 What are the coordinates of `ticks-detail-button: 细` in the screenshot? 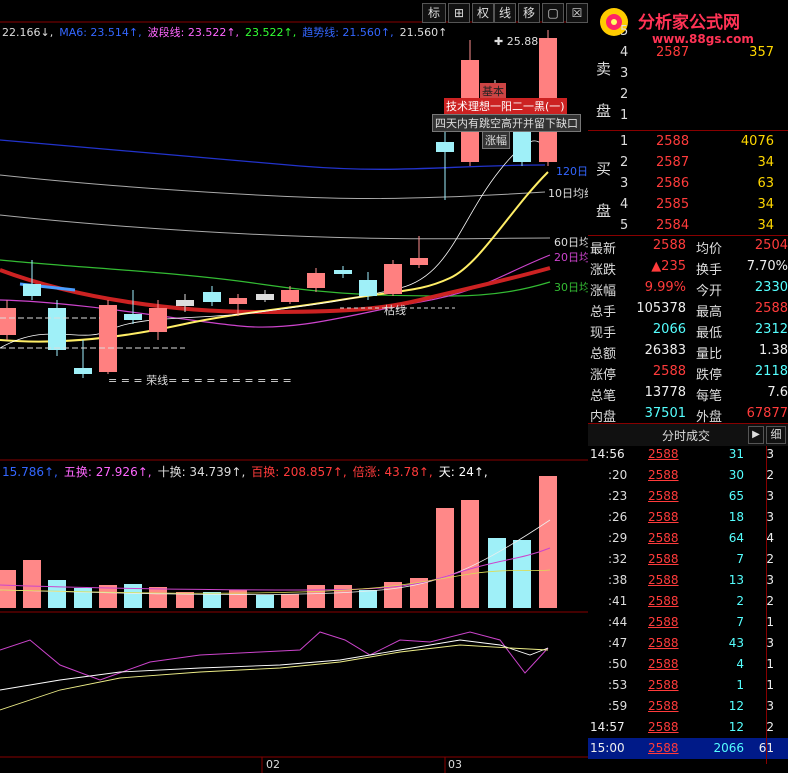 It's located at (776, 435).